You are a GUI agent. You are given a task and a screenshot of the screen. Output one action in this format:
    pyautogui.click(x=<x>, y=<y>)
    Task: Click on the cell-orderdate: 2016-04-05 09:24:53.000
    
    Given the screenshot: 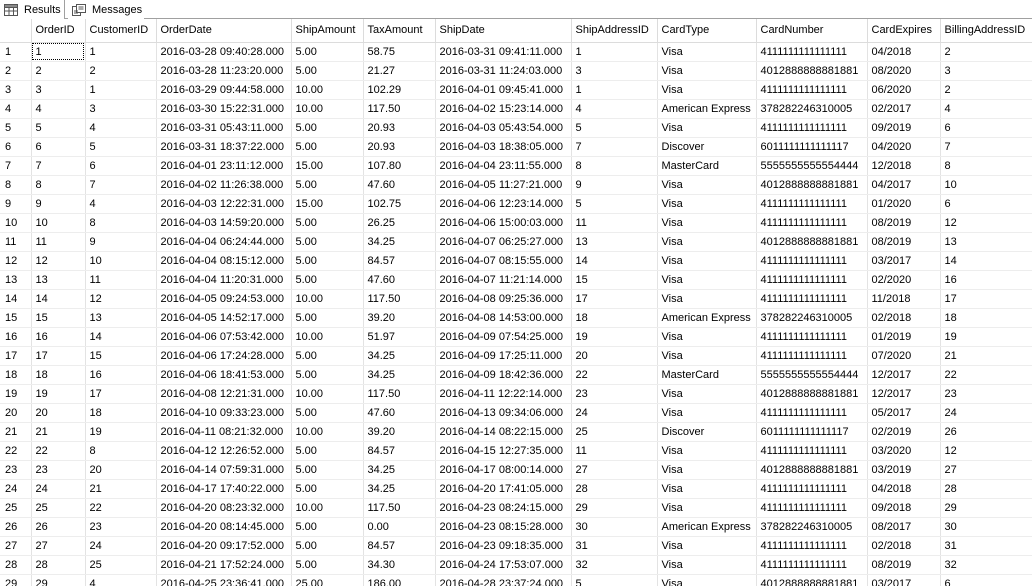 What is the action you would take?
    pyautogui.click(x=224, y=299)
    